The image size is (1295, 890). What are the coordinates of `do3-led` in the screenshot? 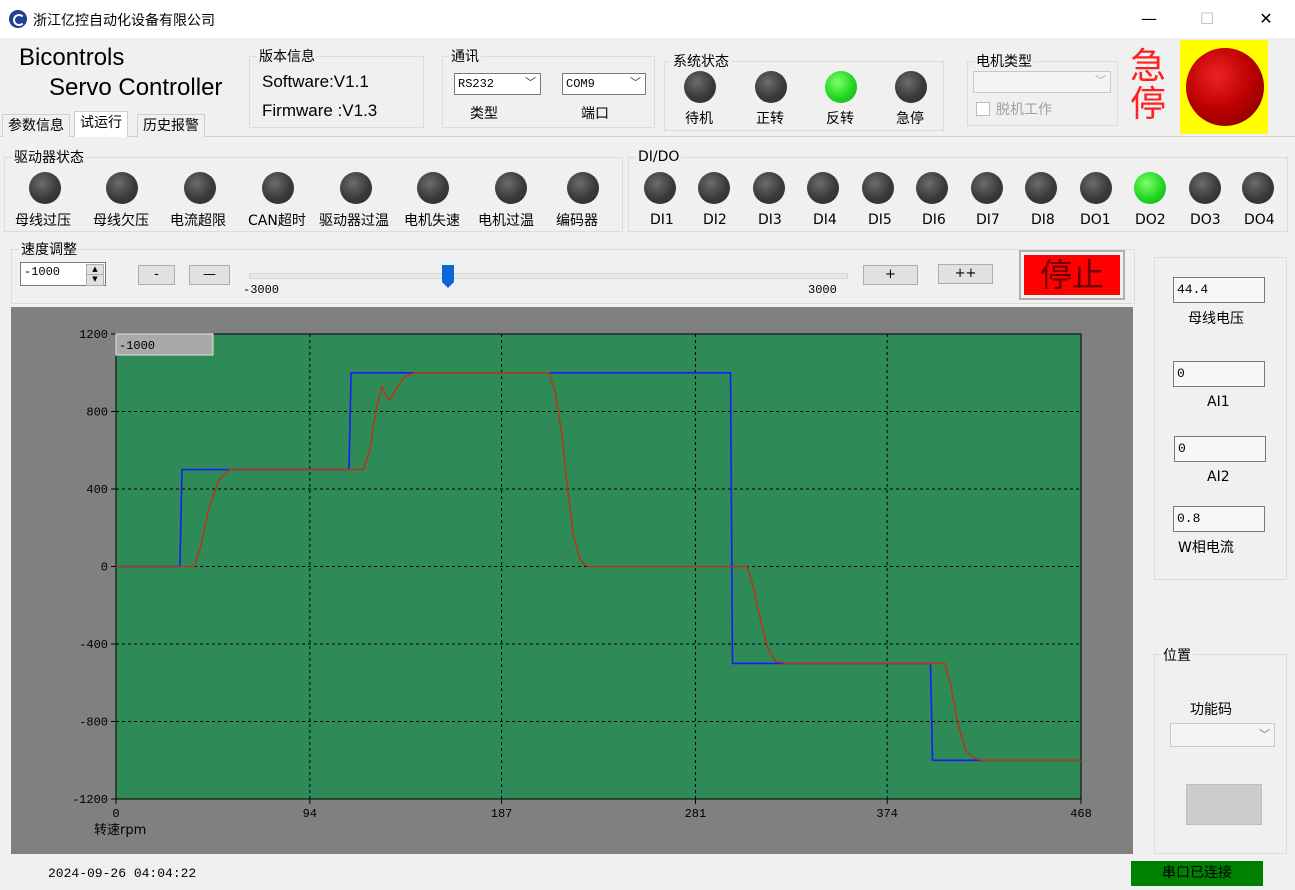 It's located at (1205, 188).